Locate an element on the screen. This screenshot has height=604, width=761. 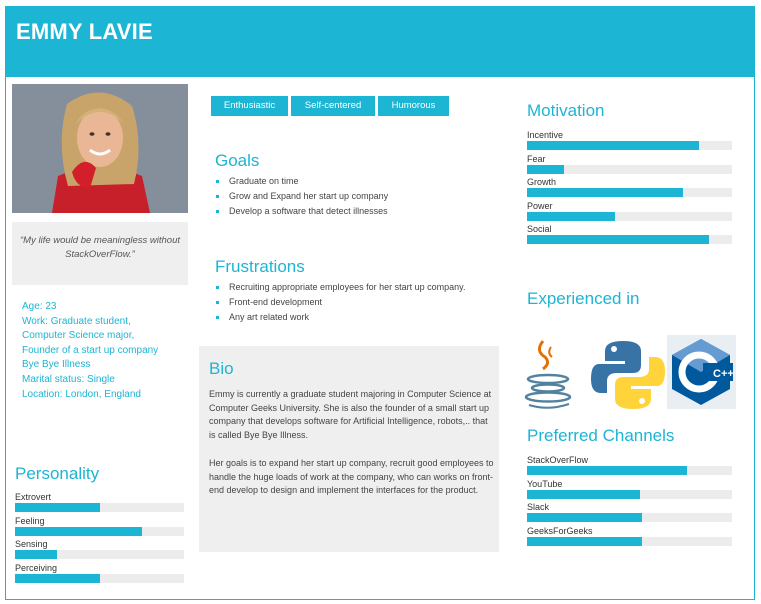
channel-label: GeeksForGeeks is located at coordinates (560, 530).